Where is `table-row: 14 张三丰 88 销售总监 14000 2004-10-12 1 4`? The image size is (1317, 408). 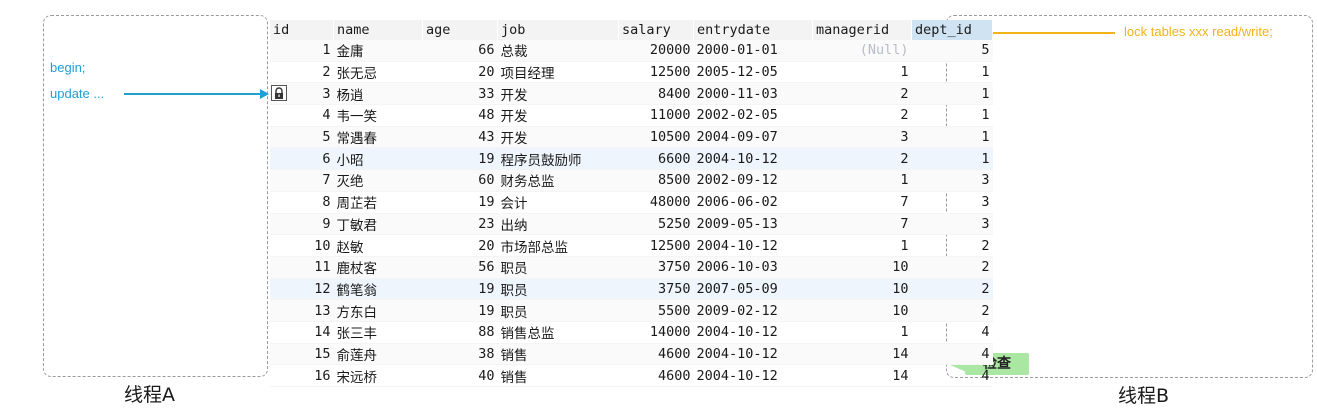
table-row: 14 张三丰 88 销售总监 14000 2004-10-12 1 4 is located at coordinates (631, 332).